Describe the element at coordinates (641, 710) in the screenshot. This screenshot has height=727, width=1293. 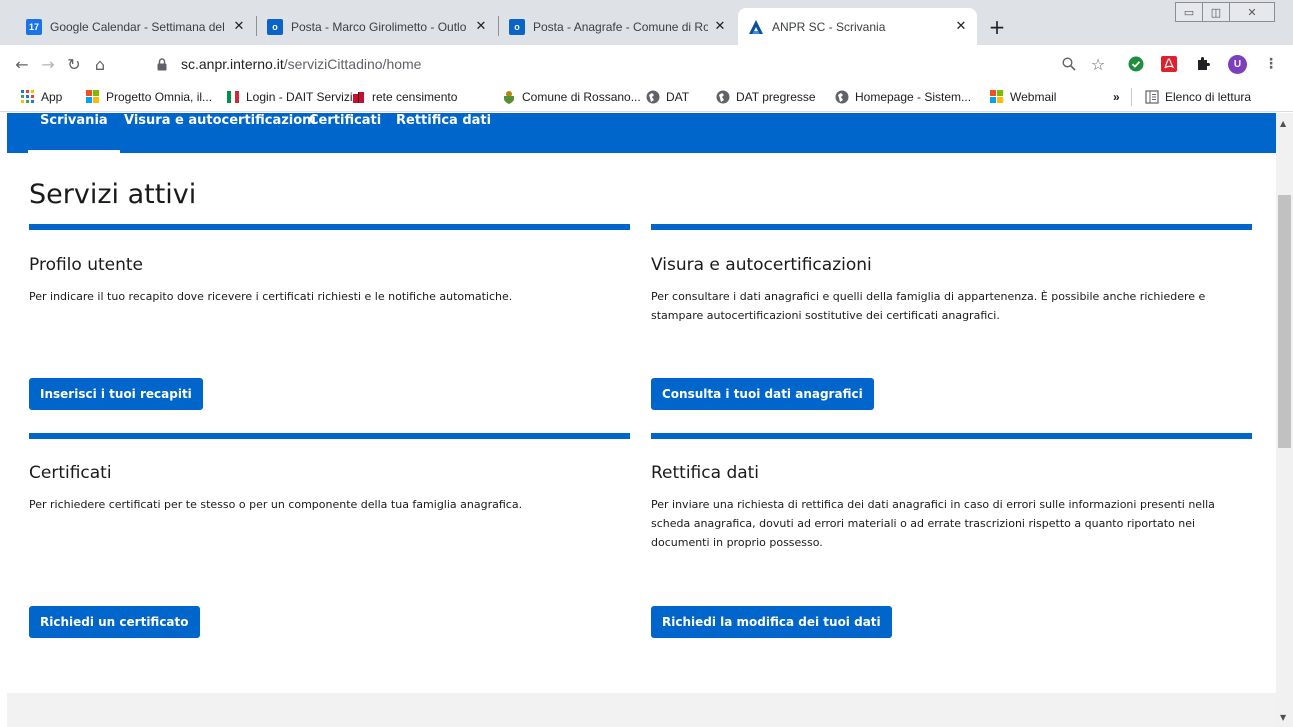
I see `page-footer` at that location.